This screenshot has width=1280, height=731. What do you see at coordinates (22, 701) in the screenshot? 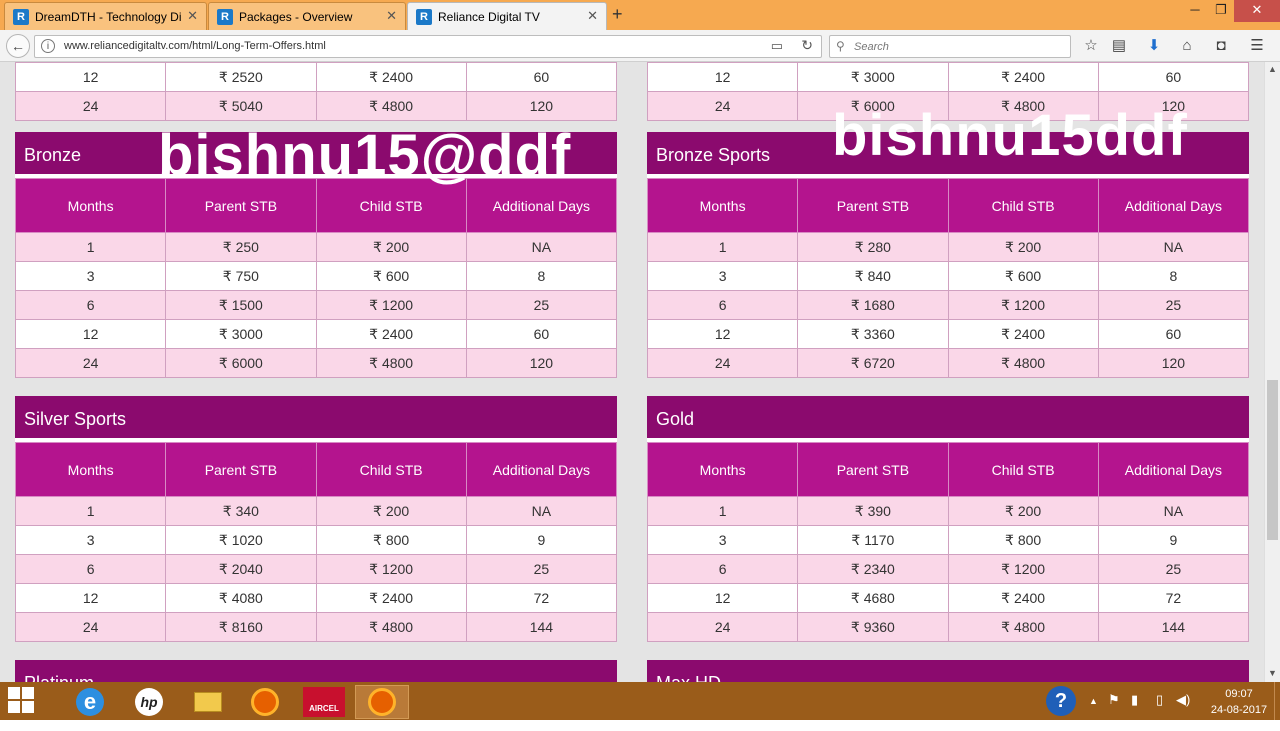
I see `windows-start-icon` at bounding box center [22, 701].